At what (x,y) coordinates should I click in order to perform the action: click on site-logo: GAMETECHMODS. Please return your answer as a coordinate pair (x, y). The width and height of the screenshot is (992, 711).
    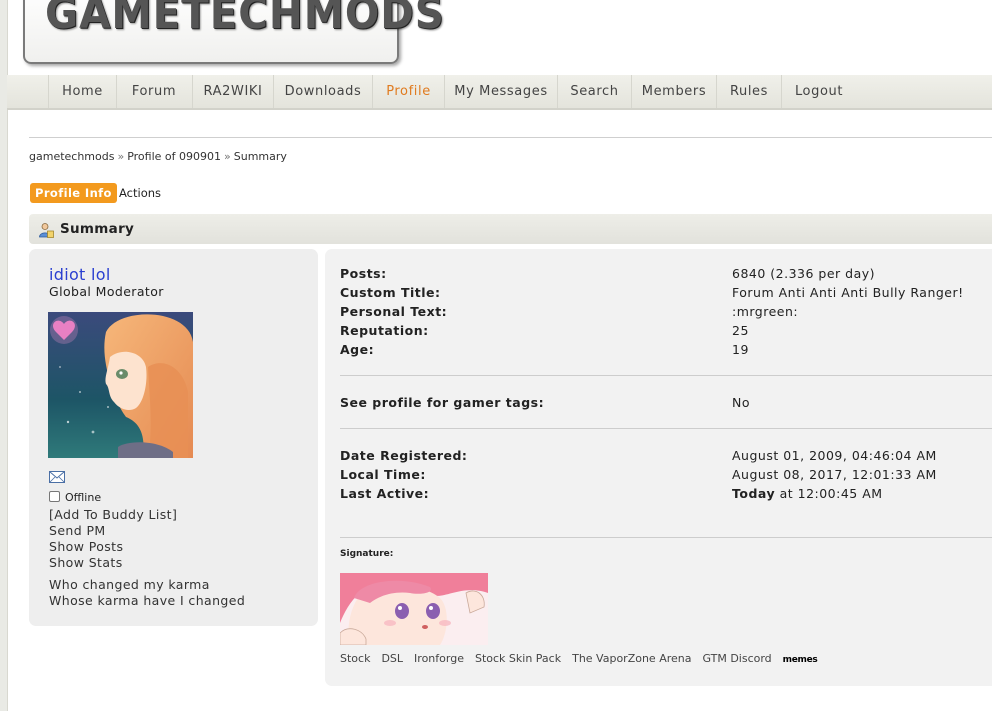
    Looking at the image, I should click on (233, 32).